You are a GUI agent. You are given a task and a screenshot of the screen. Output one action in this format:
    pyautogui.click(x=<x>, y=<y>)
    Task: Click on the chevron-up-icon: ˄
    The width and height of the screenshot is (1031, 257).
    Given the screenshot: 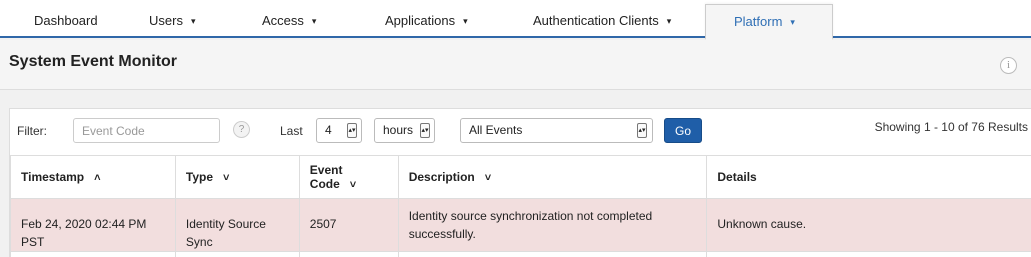 What is the action you would take?
    pyautogui.click(x=97, y=178)
    